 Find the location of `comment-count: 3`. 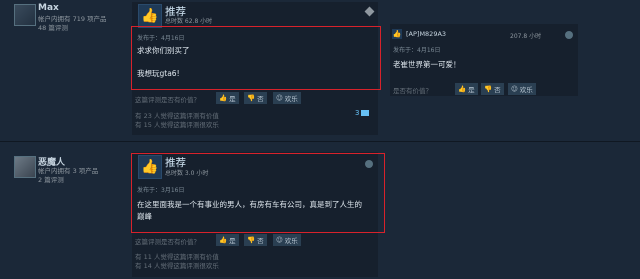

comment-count: 3 is located at coordinates (362, 113).